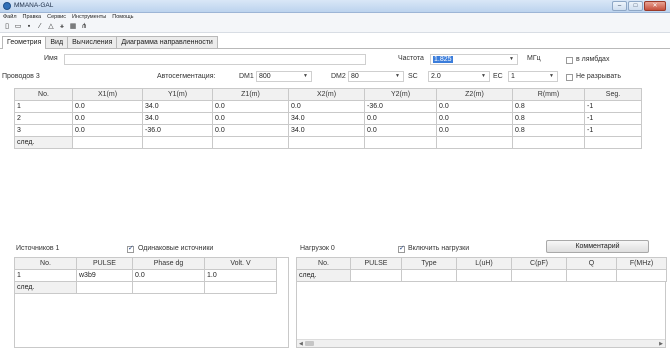 Image resolution: width=670 pixels, height=353 pixels. What do you see at coordinates (84, 27) in the screenshot?
I see `chart-icon: ⋔` at bounding box center [84, 27].